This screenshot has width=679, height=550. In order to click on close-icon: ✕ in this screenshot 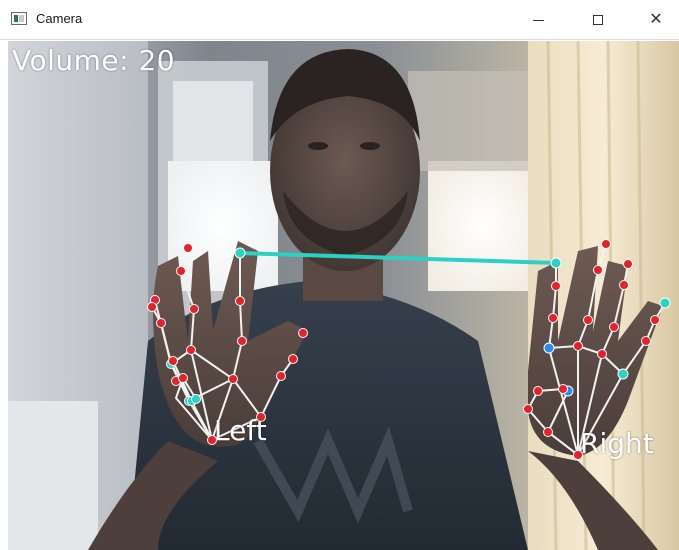, I will do `click(656, 19)`.